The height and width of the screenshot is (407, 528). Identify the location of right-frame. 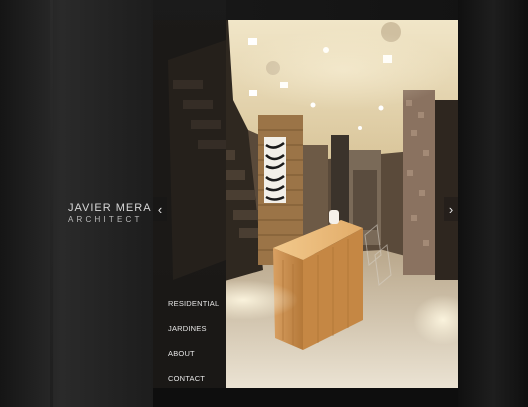
(493, 203).